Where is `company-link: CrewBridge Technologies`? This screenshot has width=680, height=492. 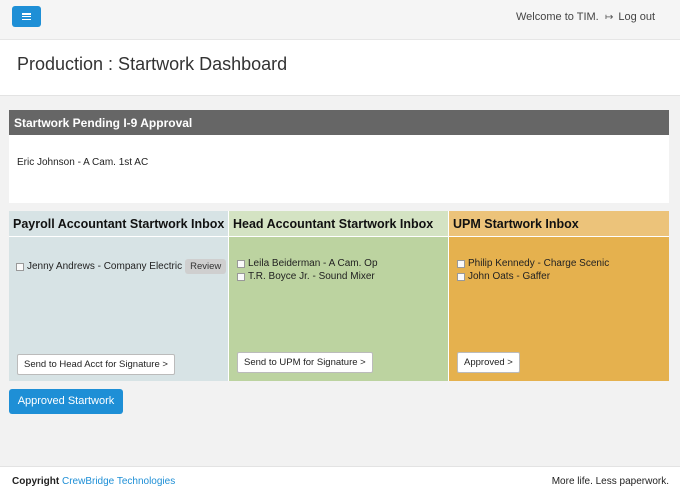
company-link: CrewBridge Technologies is located at coordinates (118, 481).